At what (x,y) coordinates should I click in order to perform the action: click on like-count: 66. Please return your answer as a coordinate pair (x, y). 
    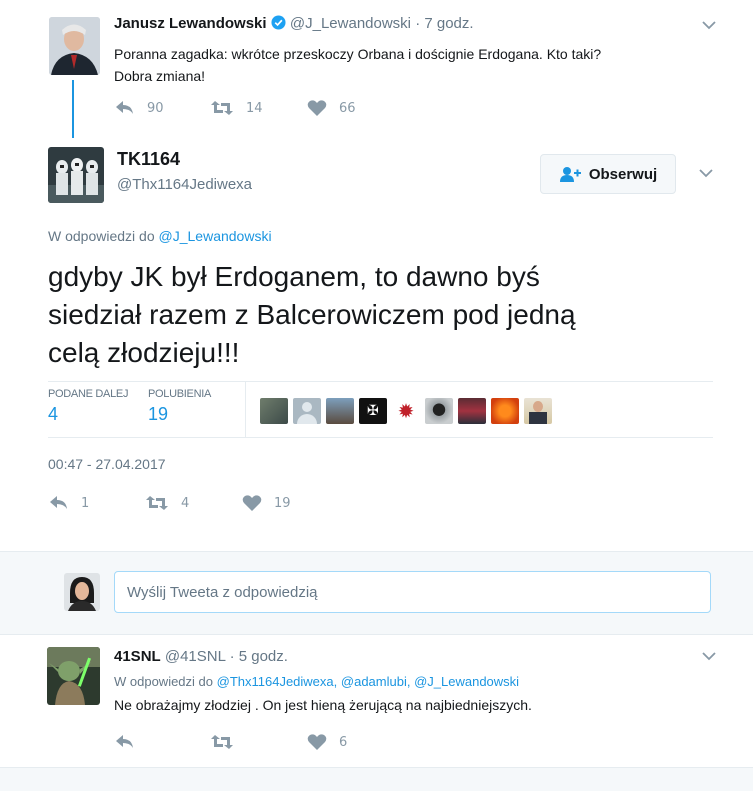
    Looking at the image, I should click on (347, 108).